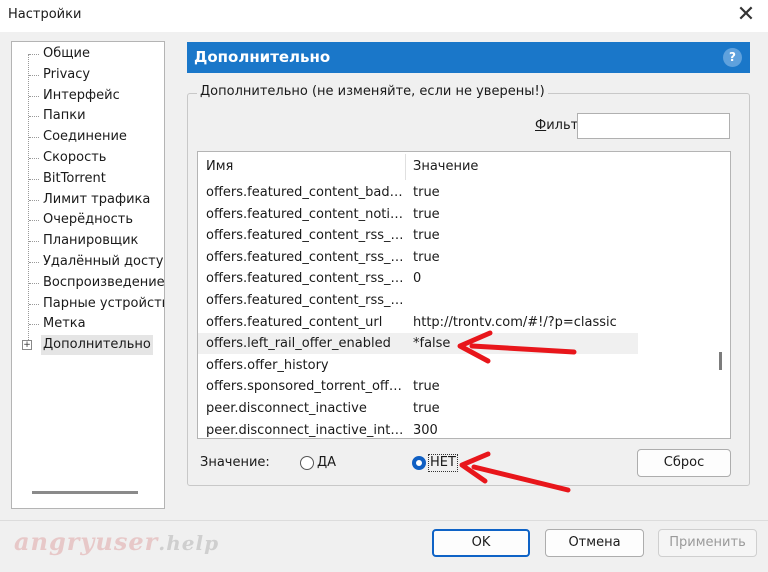  I want to click on sidebar-item-label: Privacy, so click(67, 74).